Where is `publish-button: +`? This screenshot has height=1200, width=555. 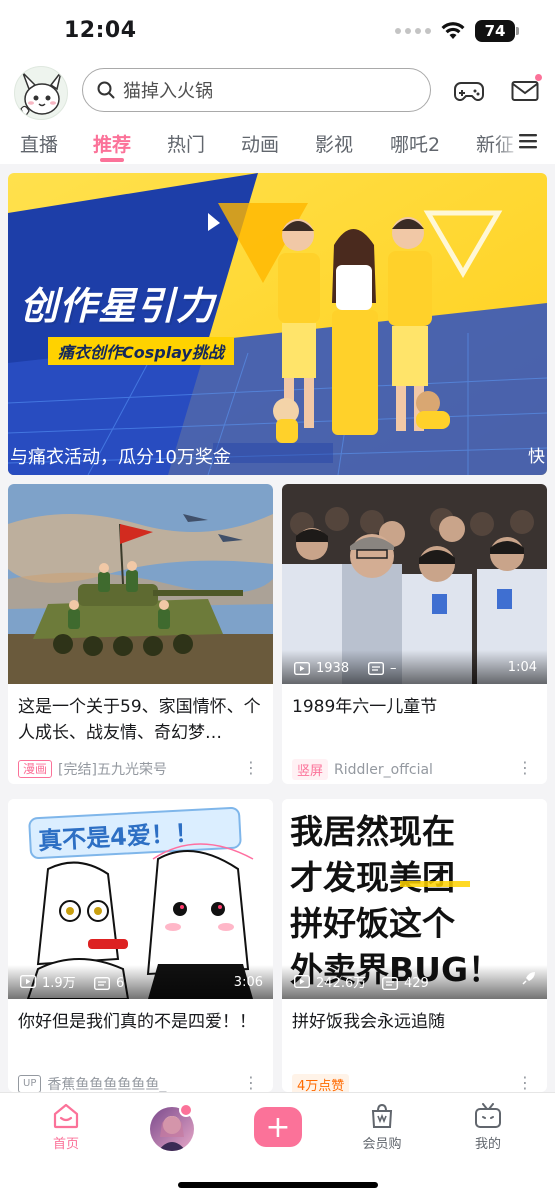 publish-button: + is located at coordinates (278, 1127).